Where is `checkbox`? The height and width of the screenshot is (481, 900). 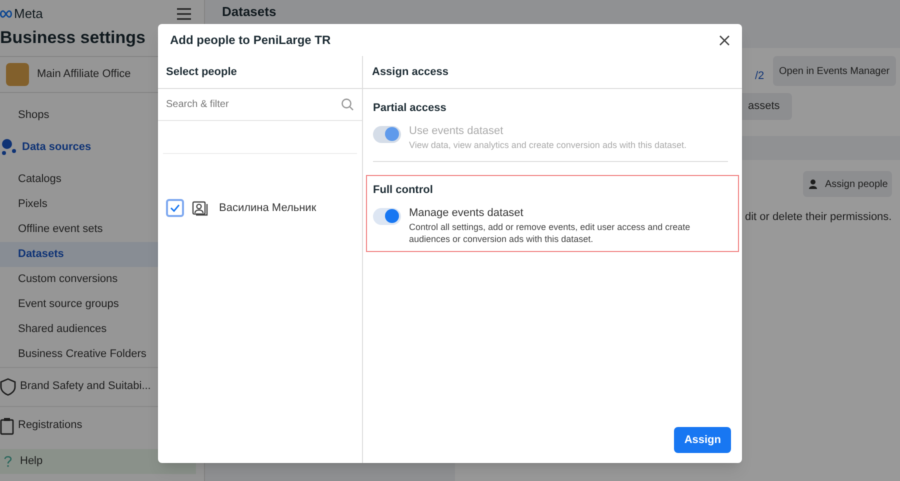 checkbox is located at coordinates (175, 208).